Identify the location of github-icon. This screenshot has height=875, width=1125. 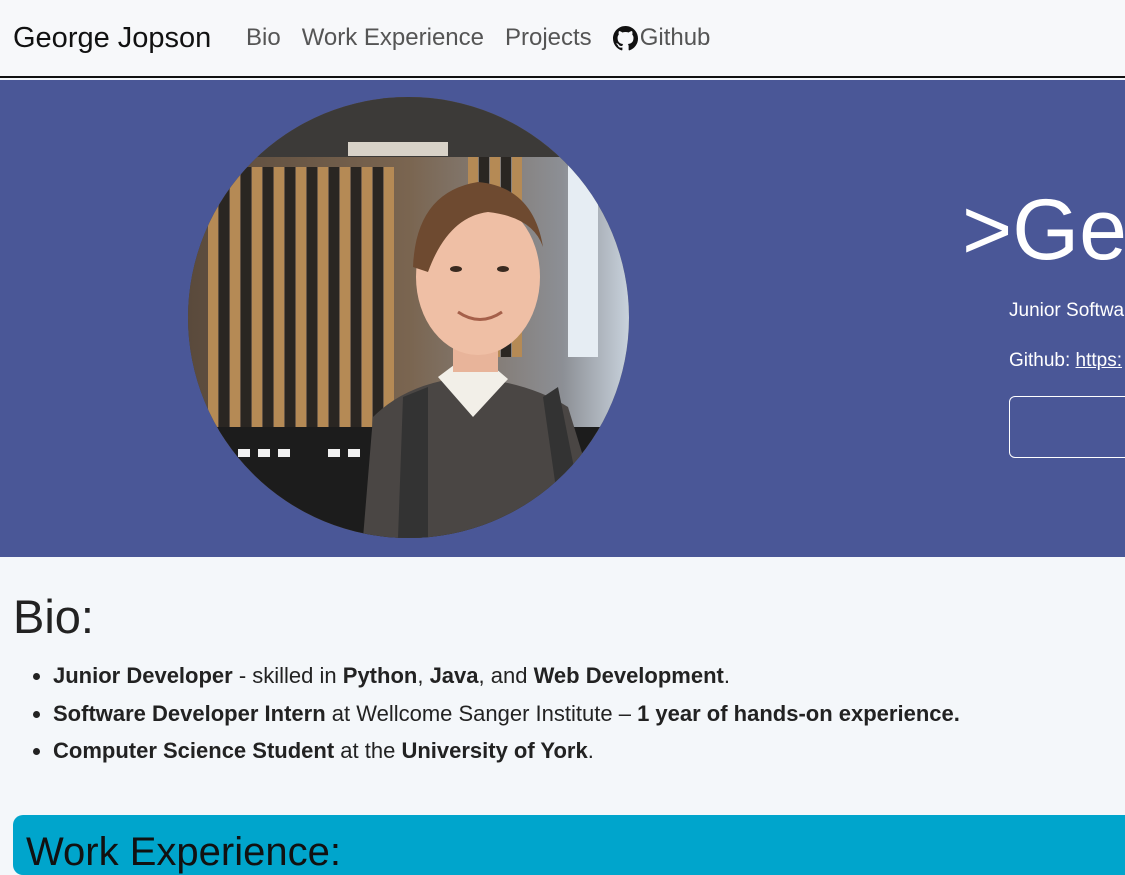
(625, 37).